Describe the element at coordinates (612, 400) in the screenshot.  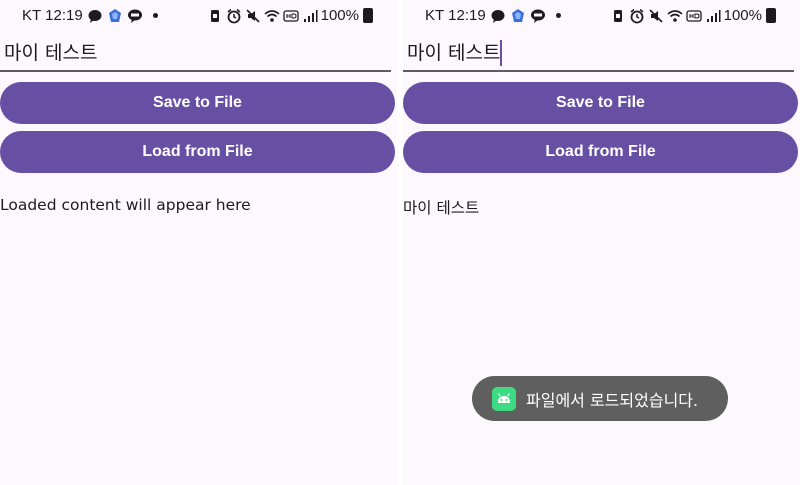
I see `toast-message: 파일에서 로드되었습니다.` at that location.